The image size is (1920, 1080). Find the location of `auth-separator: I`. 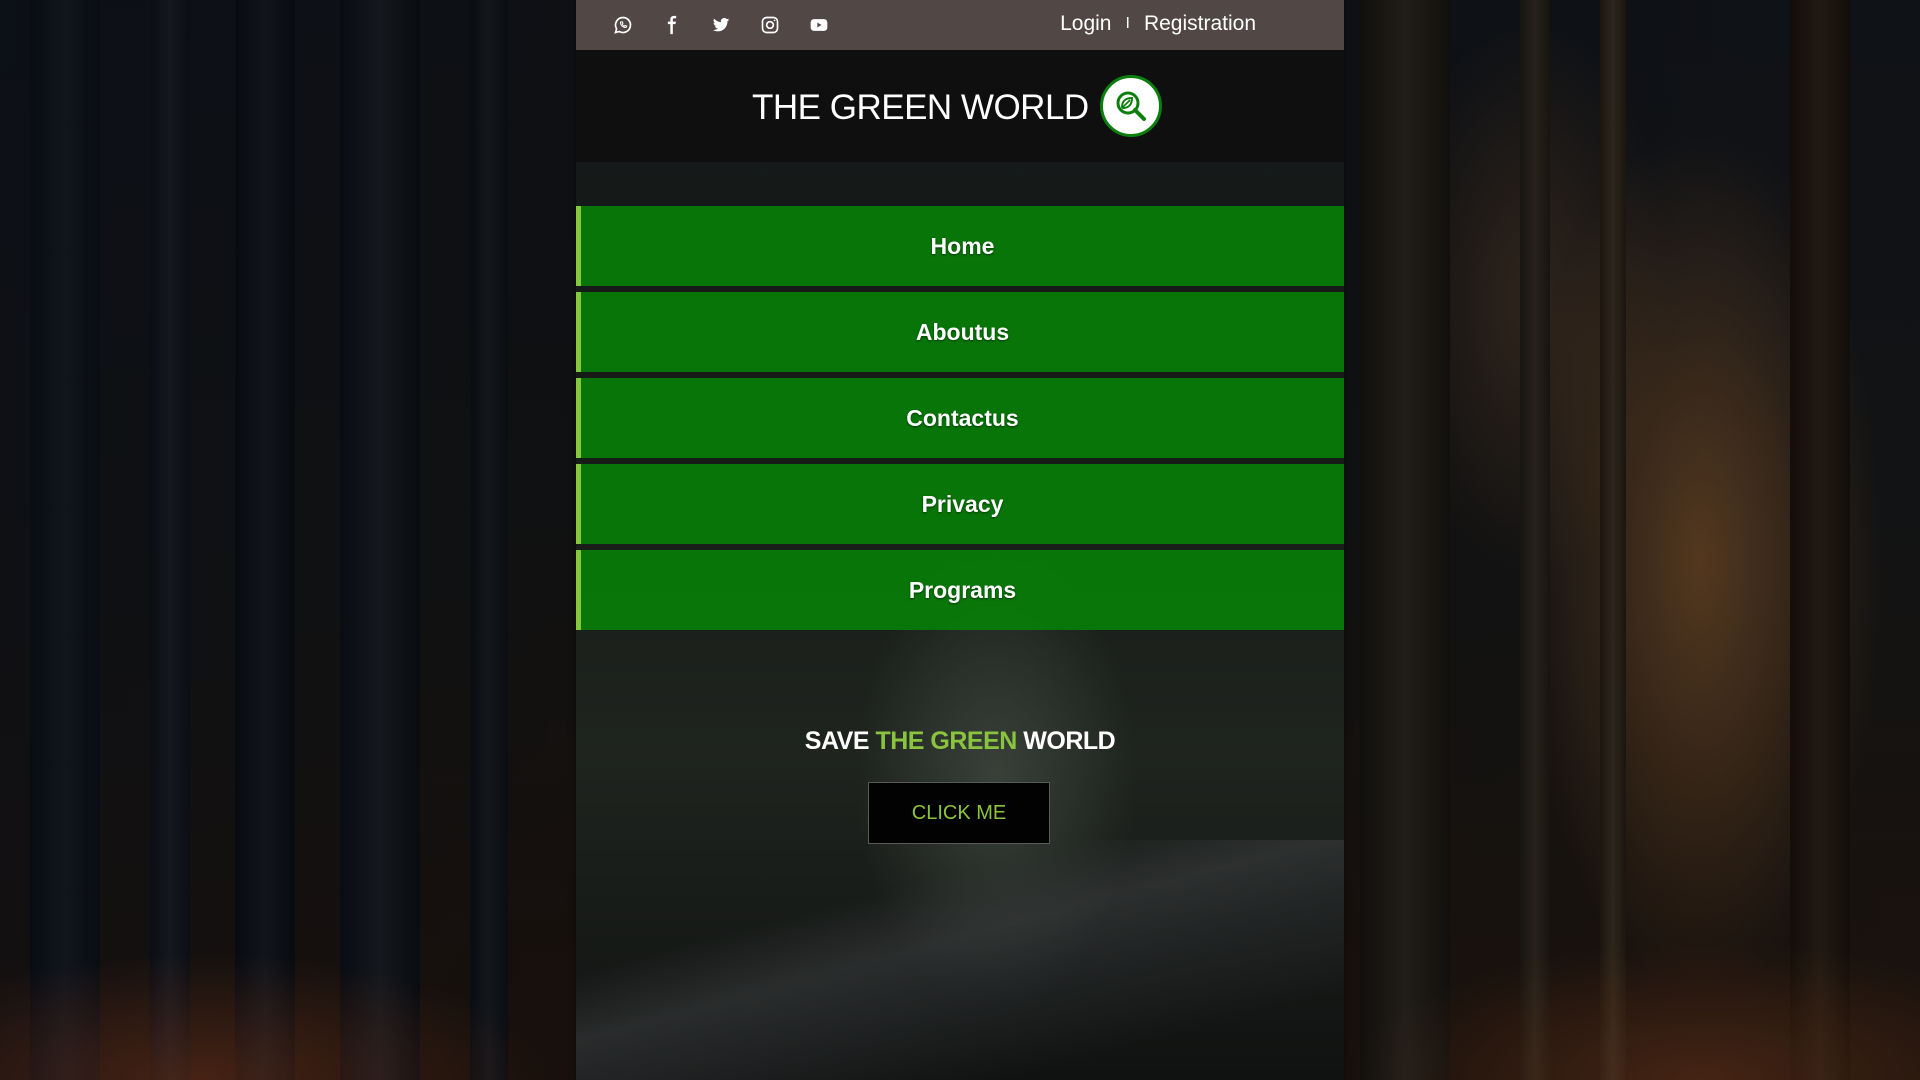

auth-separator: I is located at coordinates (1127, 23).